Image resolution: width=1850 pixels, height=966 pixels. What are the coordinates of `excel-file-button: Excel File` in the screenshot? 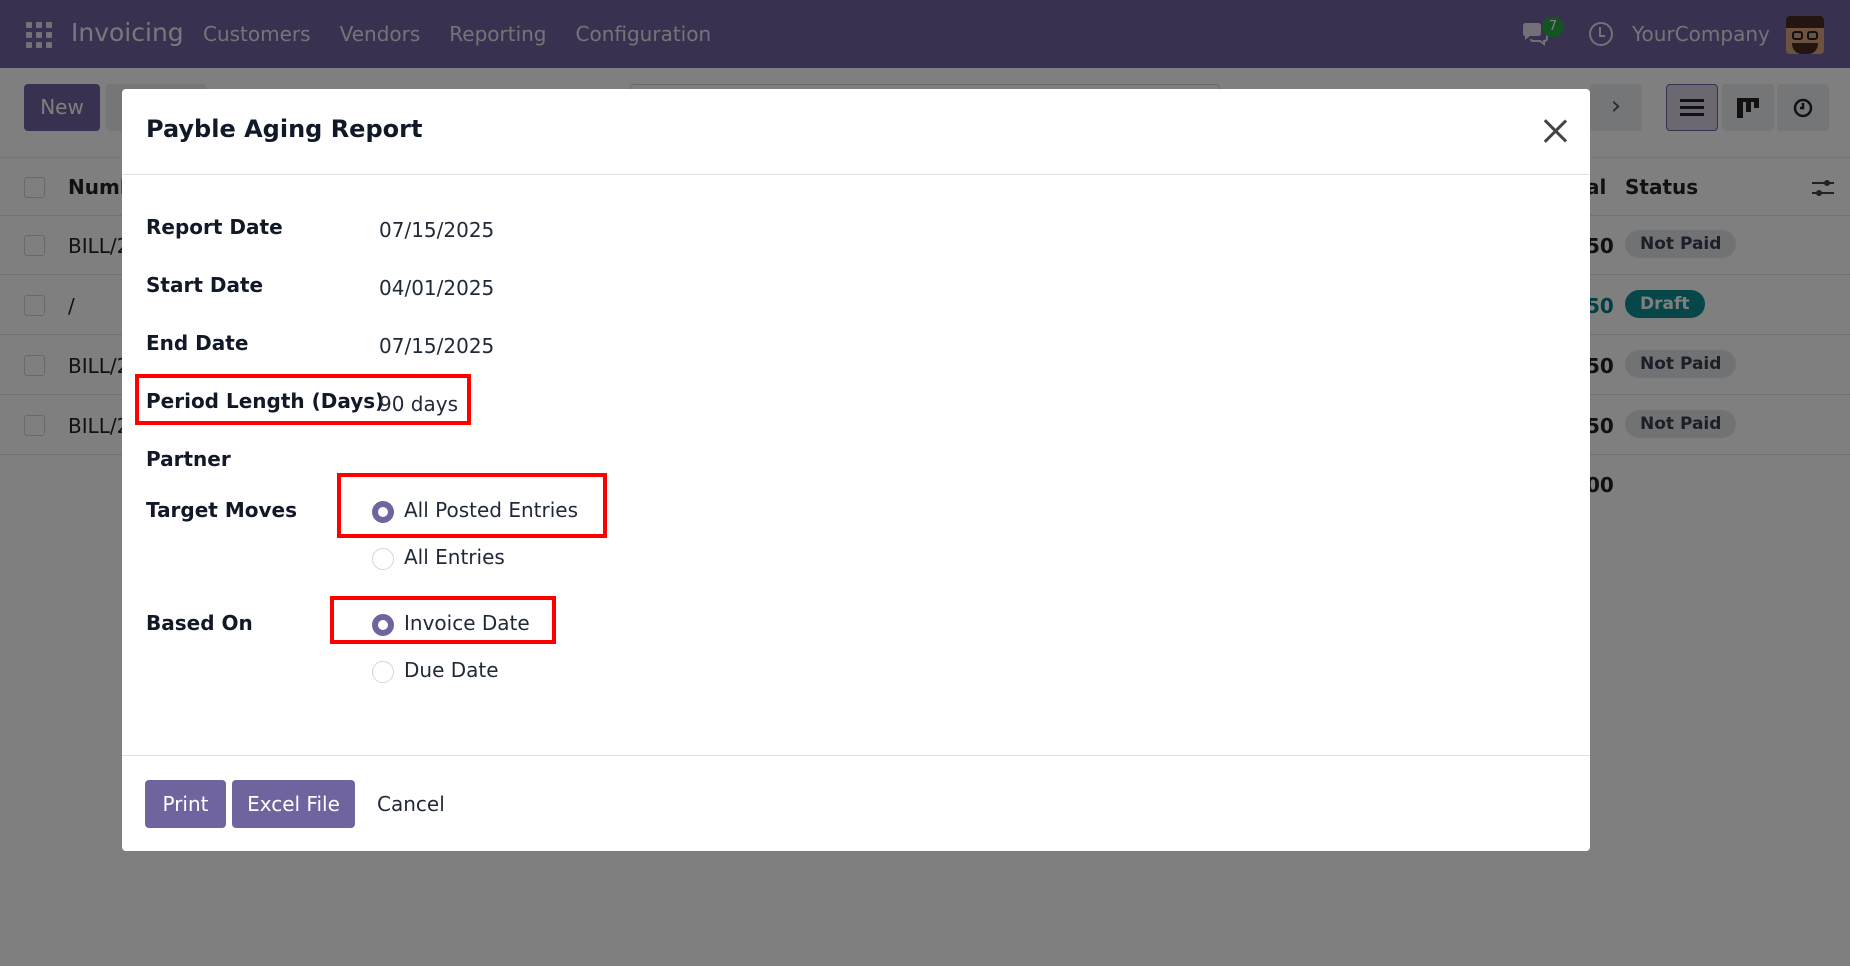 It's located at (293, 804).